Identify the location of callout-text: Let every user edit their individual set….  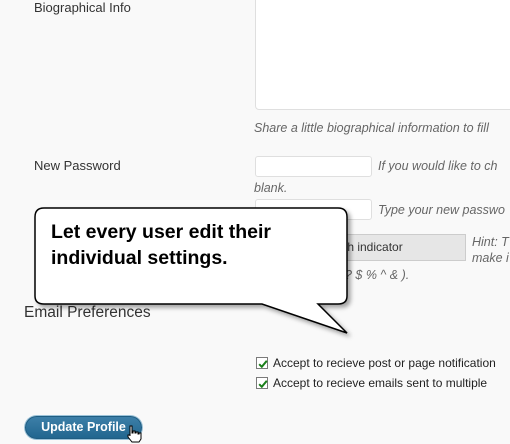
(161, 245).